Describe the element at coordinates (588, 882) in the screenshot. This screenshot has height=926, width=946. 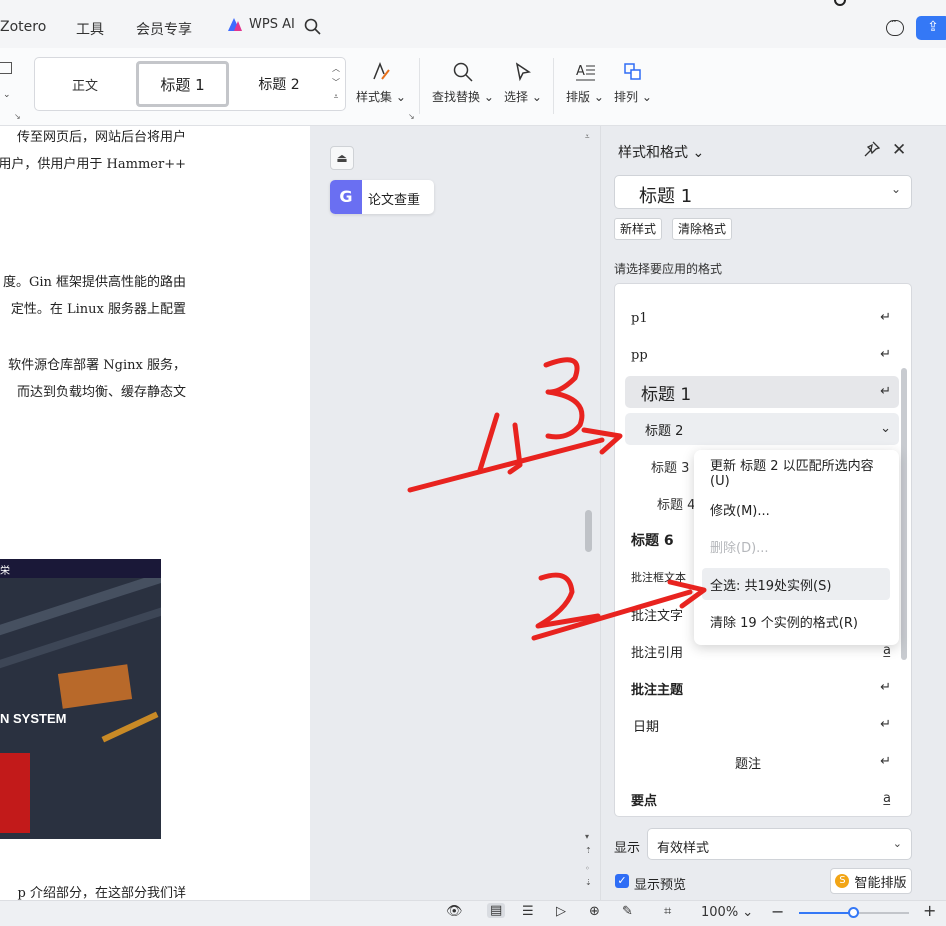
I see `next-page-icon: ⇣` at that location.